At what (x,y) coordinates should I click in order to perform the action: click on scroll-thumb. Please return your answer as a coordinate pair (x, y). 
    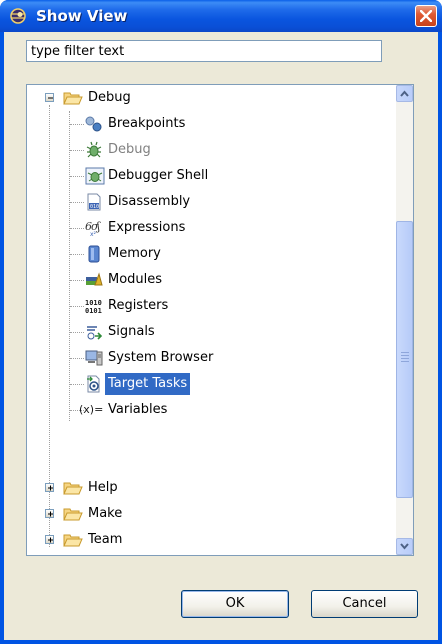
    Looking at the image, I should click on (404, 359).